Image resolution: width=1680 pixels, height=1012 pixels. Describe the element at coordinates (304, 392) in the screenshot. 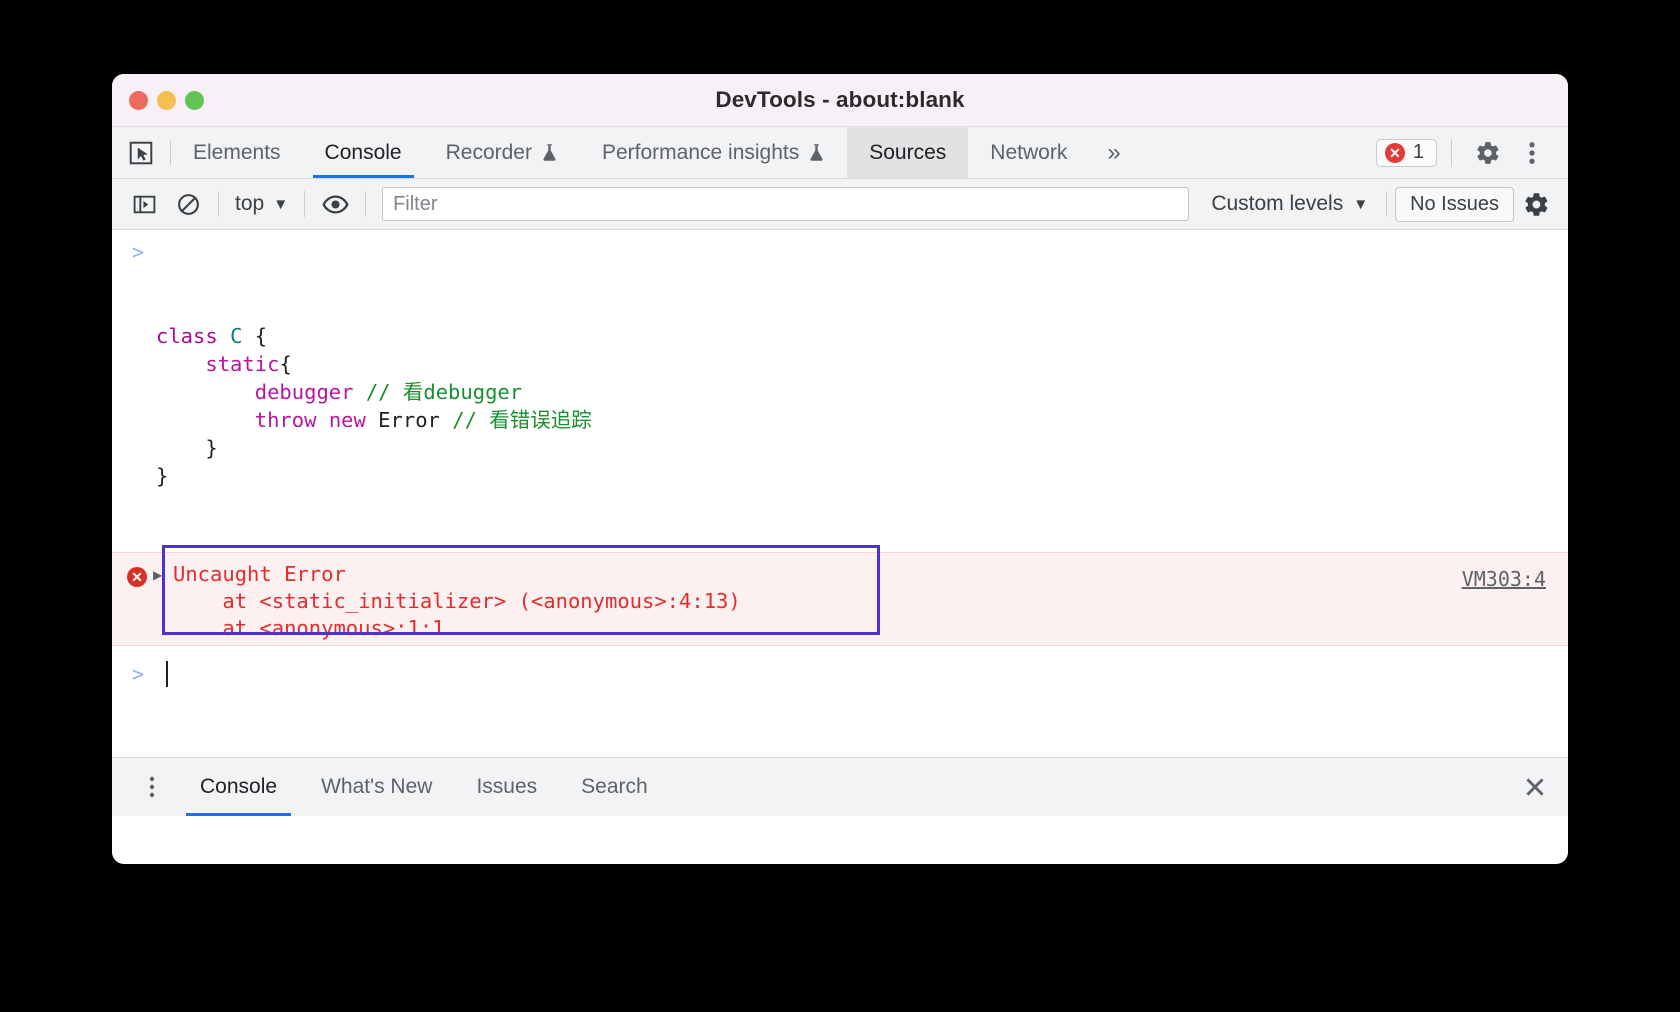

I see `code-token: debugger` at that location.